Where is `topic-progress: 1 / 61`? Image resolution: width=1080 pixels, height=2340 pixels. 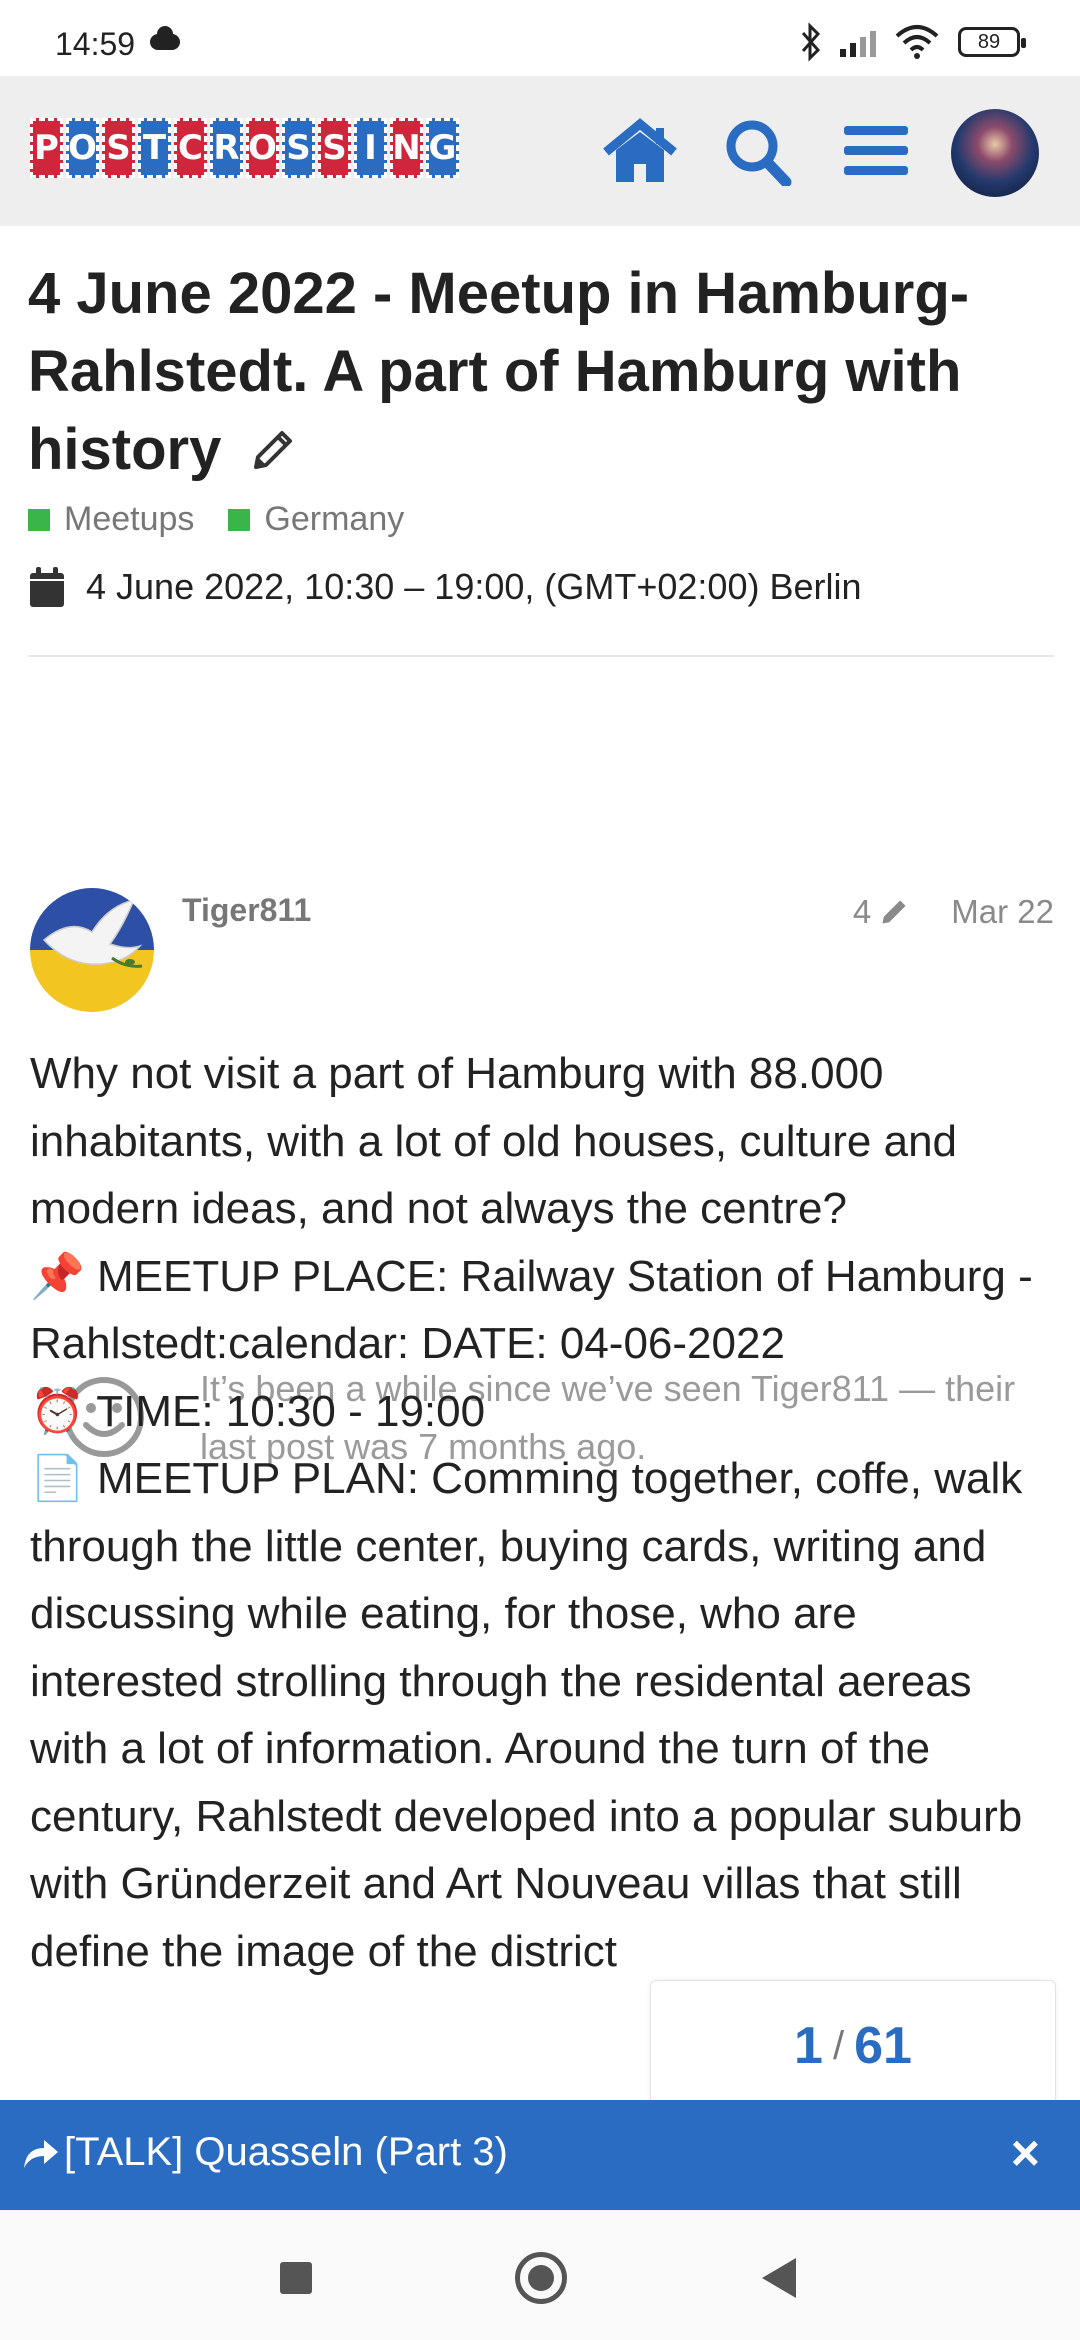
topic-progress: 1 / 61 is located at coordinates (853, 2046).